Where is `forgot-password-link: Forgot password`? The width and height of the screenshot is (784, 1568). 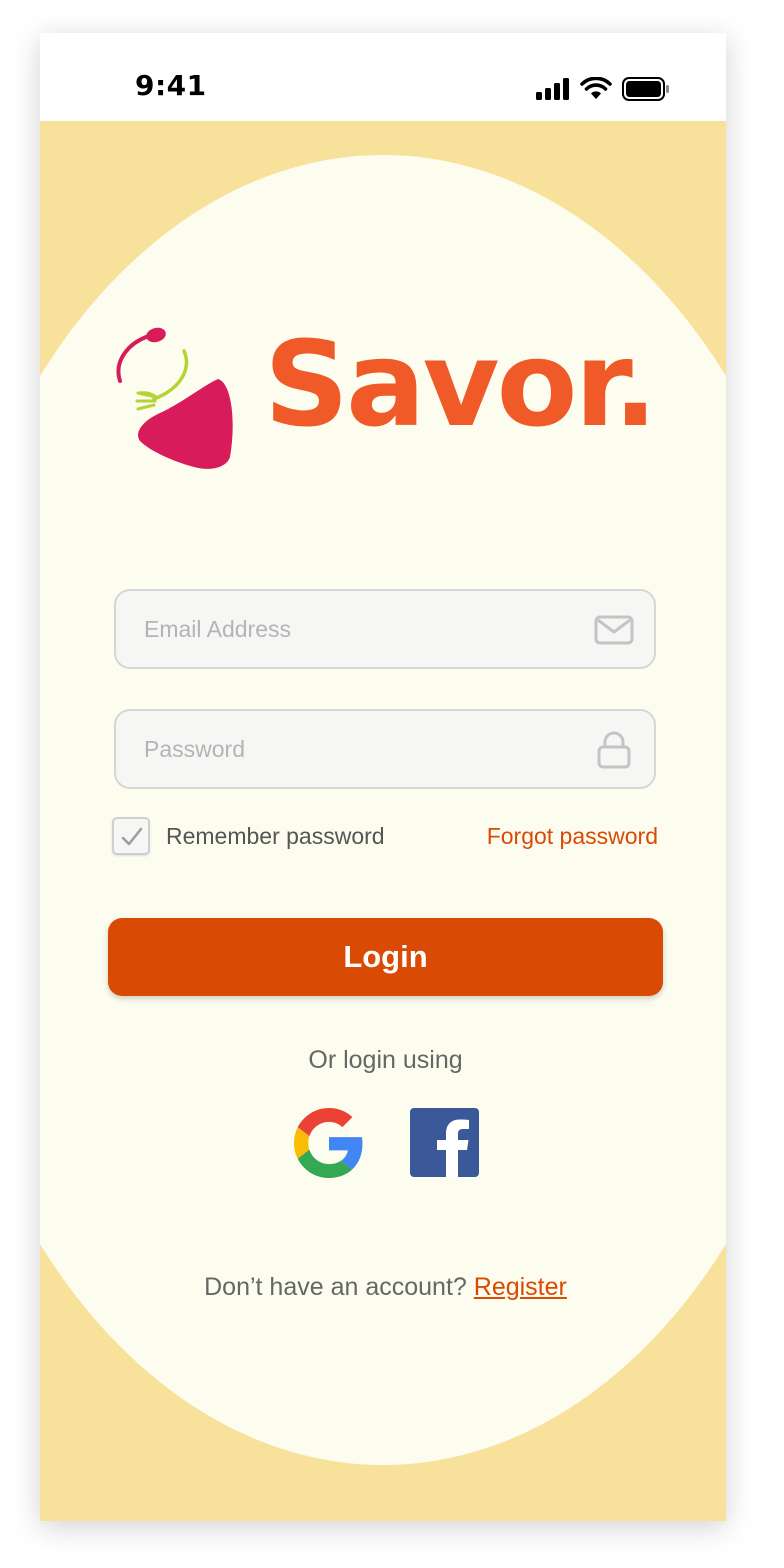
forgot-password-link: Forgot password is located at coordinates (572, 836).